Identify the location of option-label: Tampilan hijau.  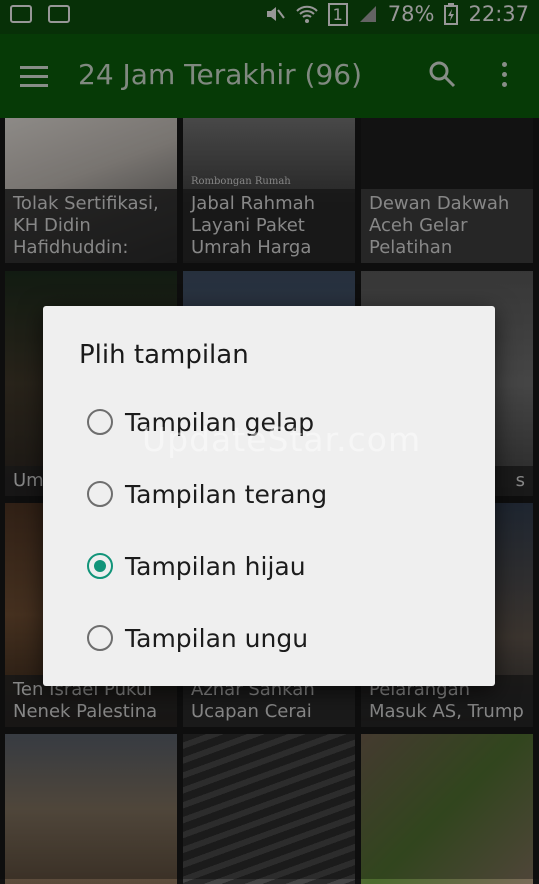
(215, 566).